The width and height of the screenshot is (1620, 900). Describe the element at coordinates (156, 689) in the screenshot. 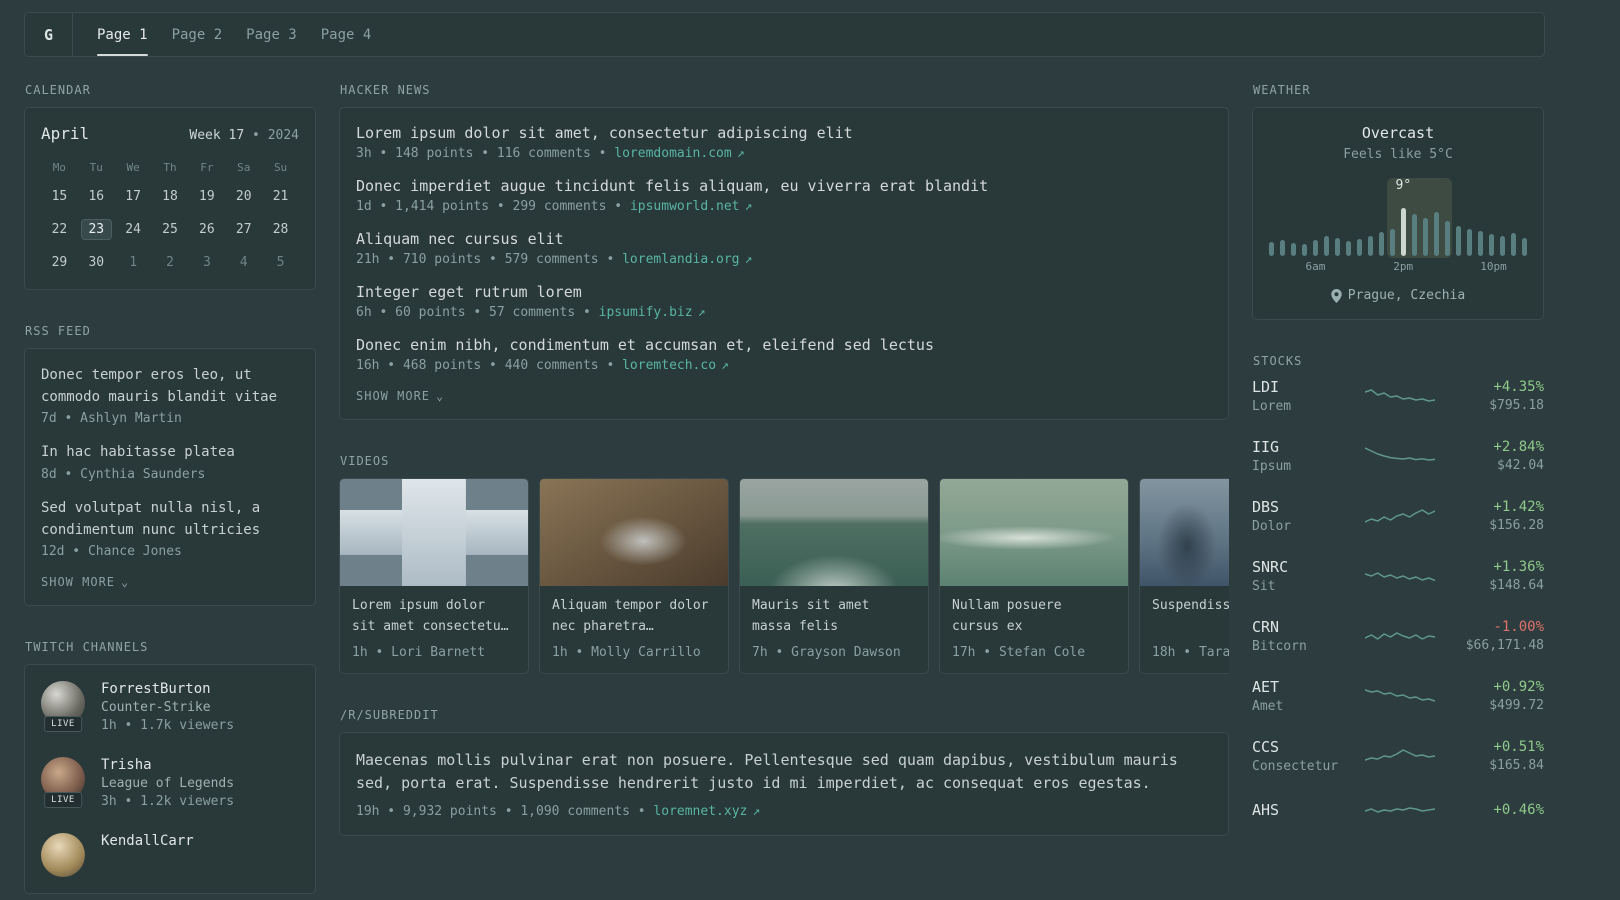

I see `twitch-channel-name: ForrestBurton` at that location.